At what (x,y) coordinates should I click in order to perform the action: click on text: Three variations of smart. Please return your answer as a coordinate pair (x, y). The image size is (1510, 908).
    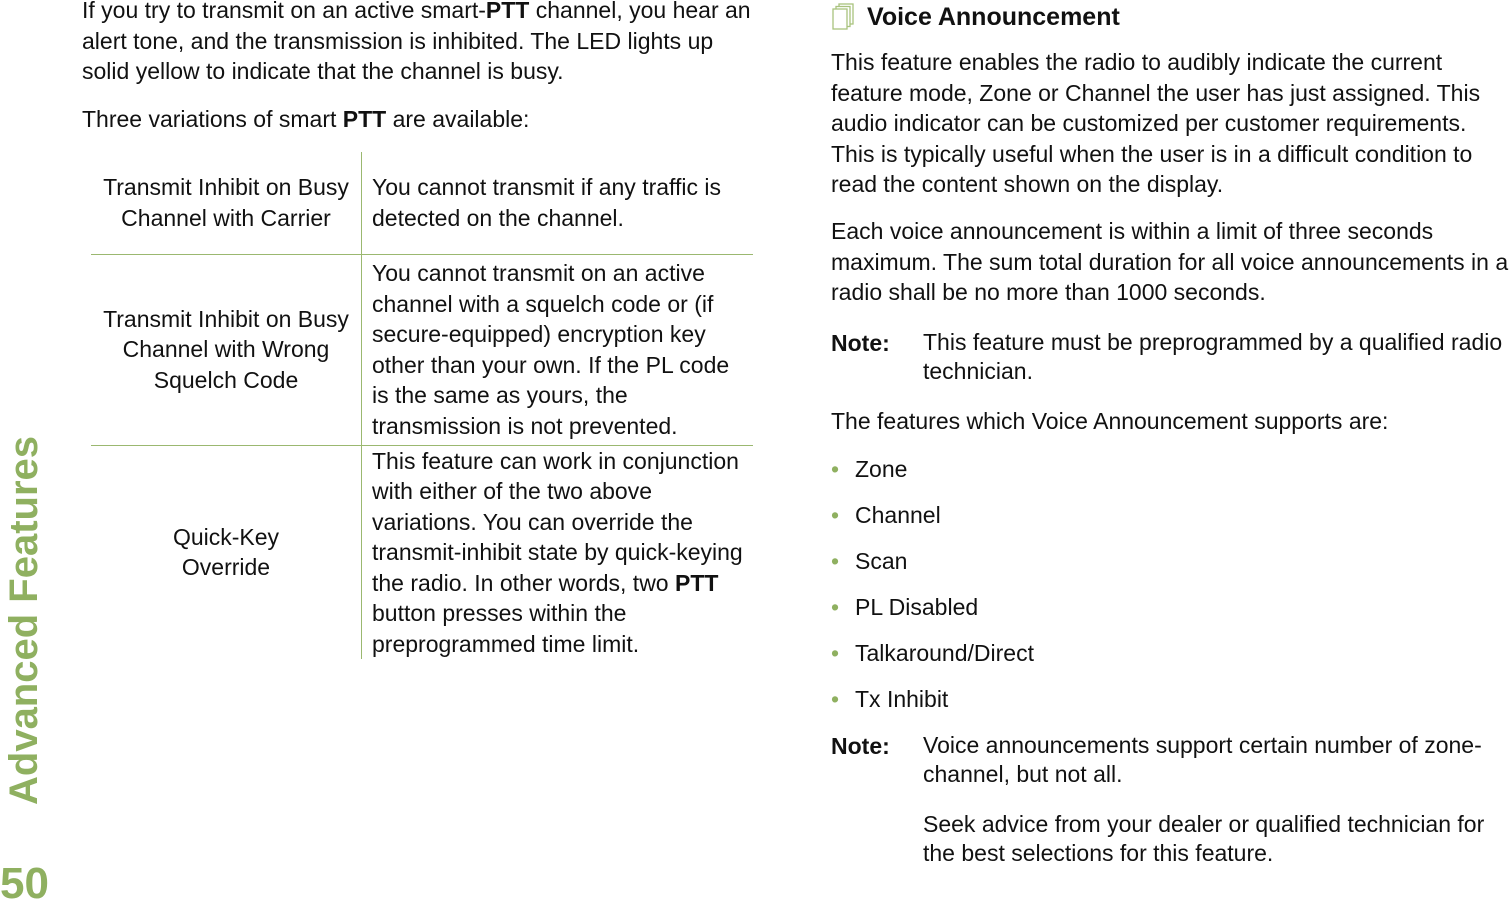
    Looking at the image, I should click on (212, 119).